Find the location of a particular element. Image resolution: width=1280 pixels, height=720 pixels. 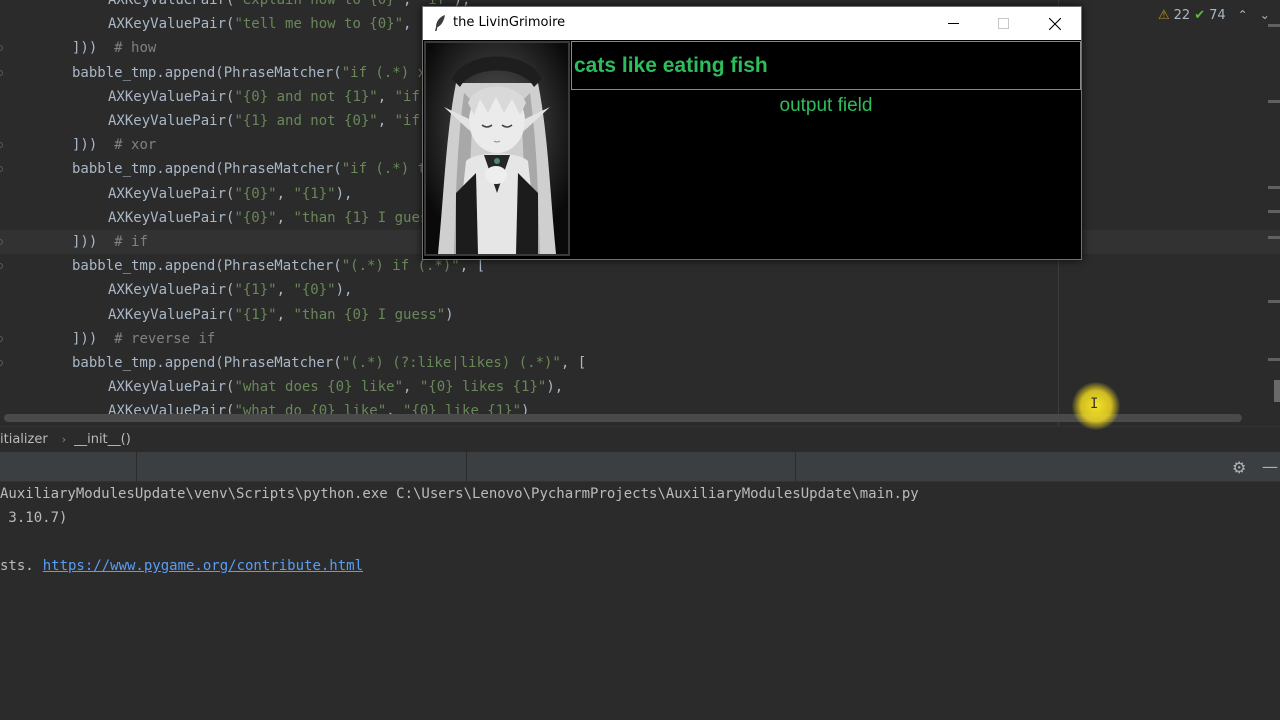

avatar-image is located at coordinates (497, 148).